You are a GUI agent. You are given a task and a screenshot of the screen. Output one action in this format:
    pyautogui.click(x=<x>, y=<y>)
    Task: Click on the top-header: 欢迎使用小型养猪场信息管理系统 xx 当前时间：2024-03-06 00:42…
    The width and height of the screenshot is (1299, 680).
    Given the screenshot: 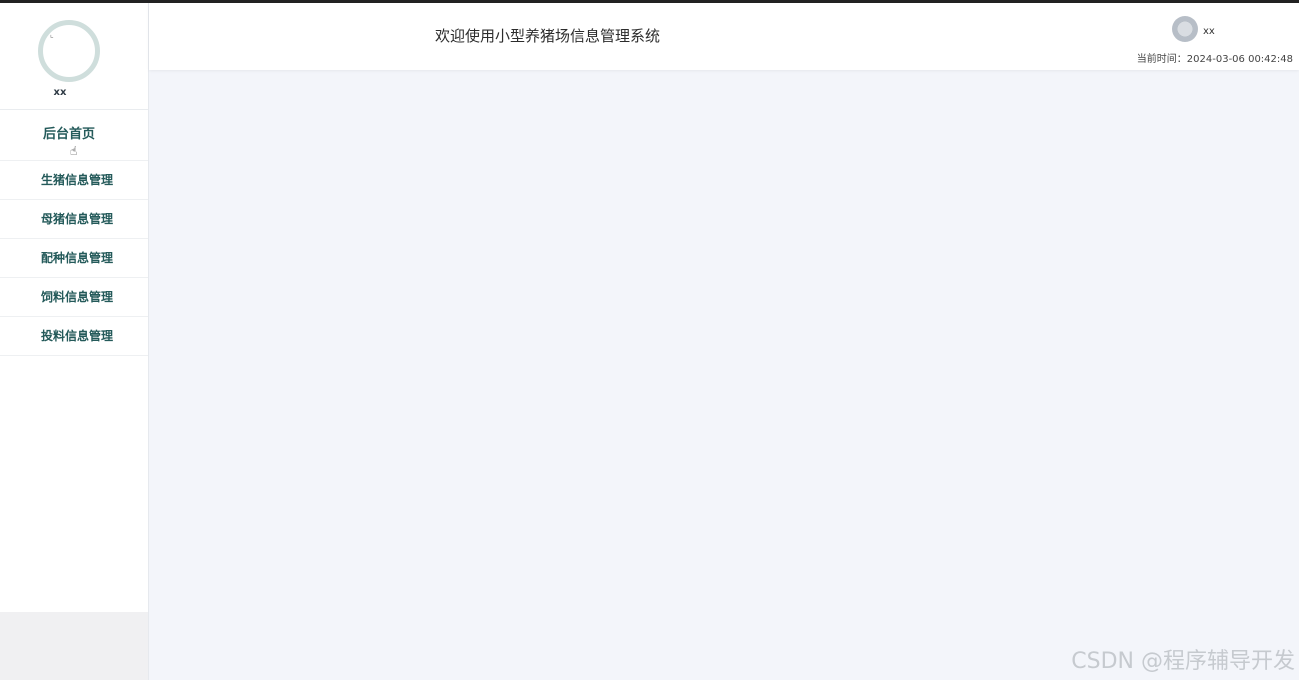 What is the action you would take?
    pyautogui.click(x=724, y=36)
    